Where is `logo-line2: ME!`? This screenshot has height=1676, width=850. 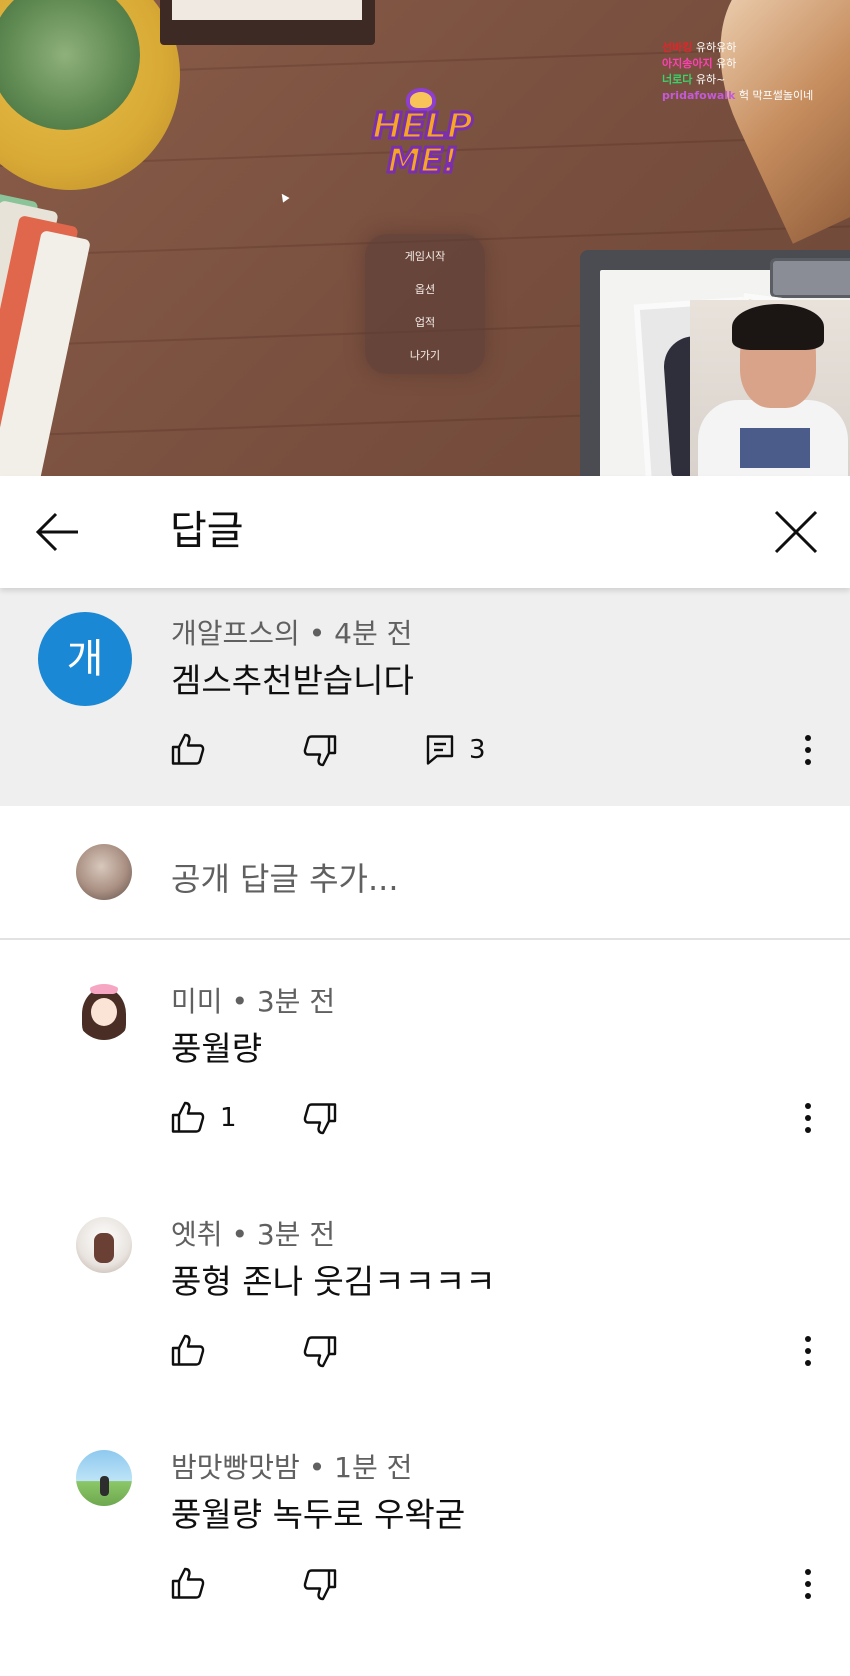 logo-line2: ME! is located at coordinates (423, 161).